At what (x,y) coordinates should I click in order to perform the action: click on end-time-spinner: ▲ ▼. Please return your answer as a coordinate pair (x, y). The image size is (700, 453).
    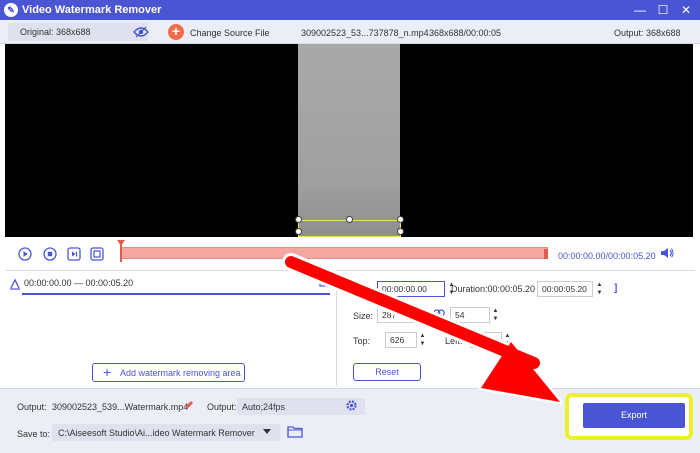
    Looking at the image, I should click on (599, 289).